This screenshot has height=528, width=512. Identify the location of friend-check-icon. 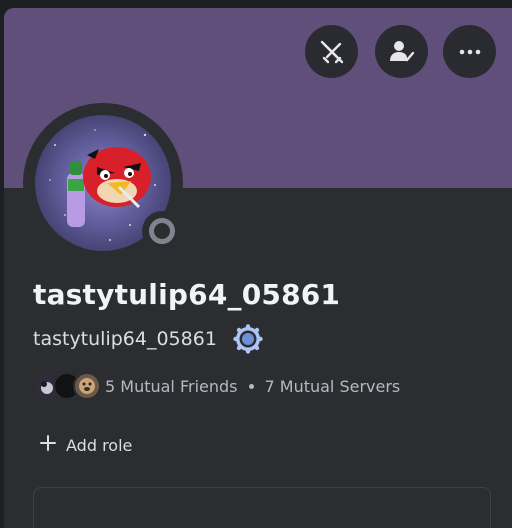
(402, 52).